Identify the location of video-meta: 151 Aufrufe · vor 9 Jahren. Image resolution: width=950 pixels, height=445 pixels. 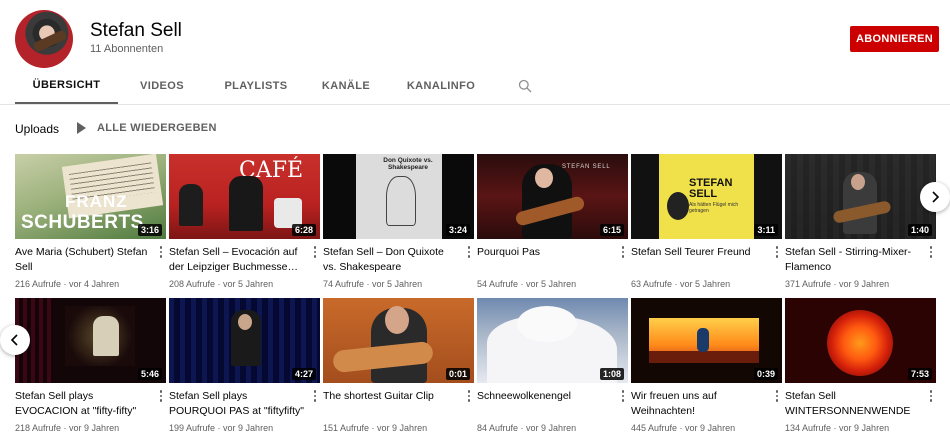
(375, 428).